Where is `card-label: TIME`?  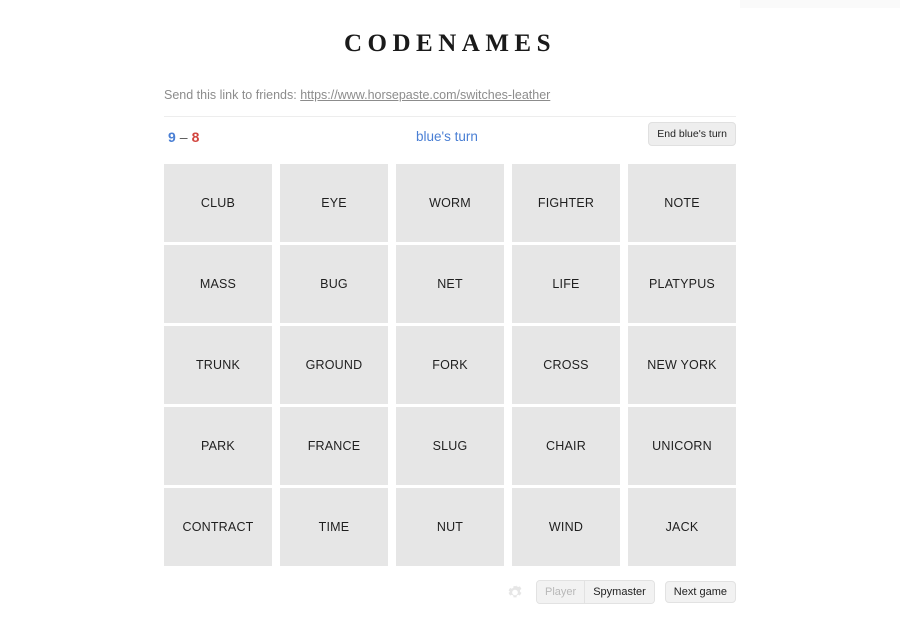
card-label: TIME is located at coordinates (334, 527).